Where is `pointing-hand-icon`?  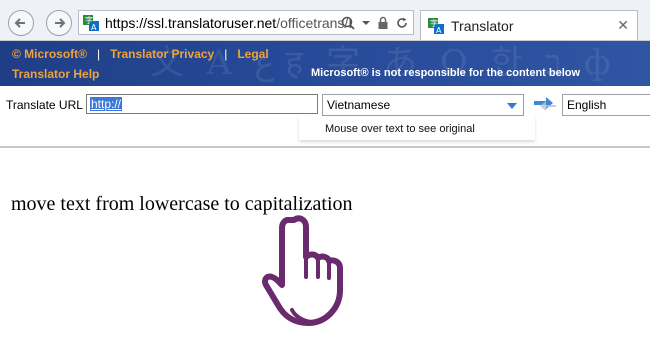 pointing-hand-icon is located at coordinates (302, 270).